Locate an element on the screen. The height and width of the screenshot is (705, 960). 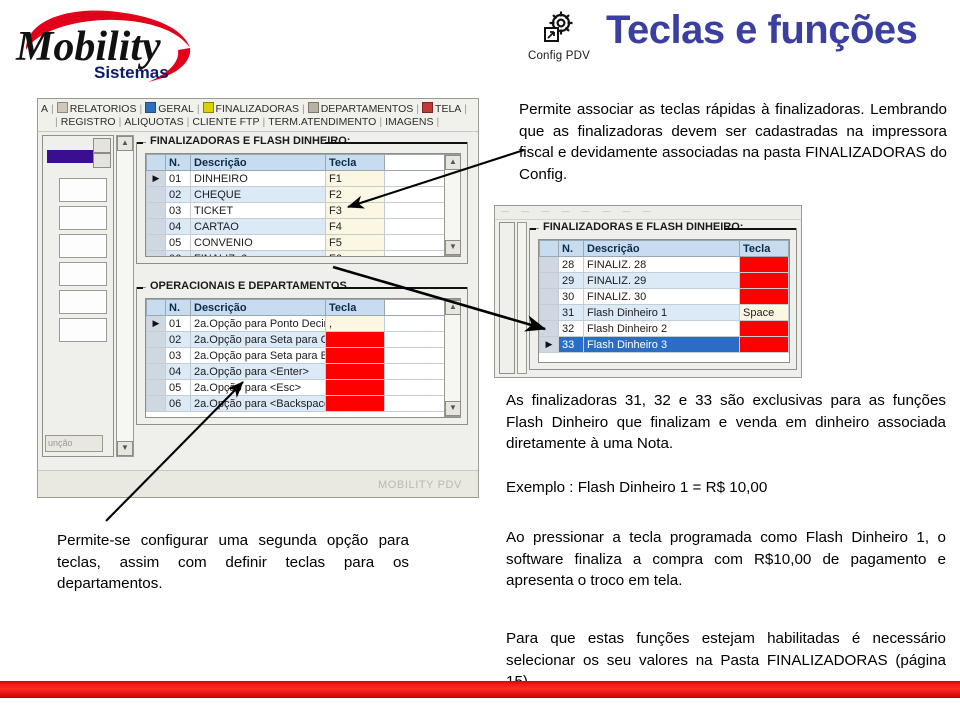
row-description: FINALIZ. 28 is located at coordinates (661, 264).